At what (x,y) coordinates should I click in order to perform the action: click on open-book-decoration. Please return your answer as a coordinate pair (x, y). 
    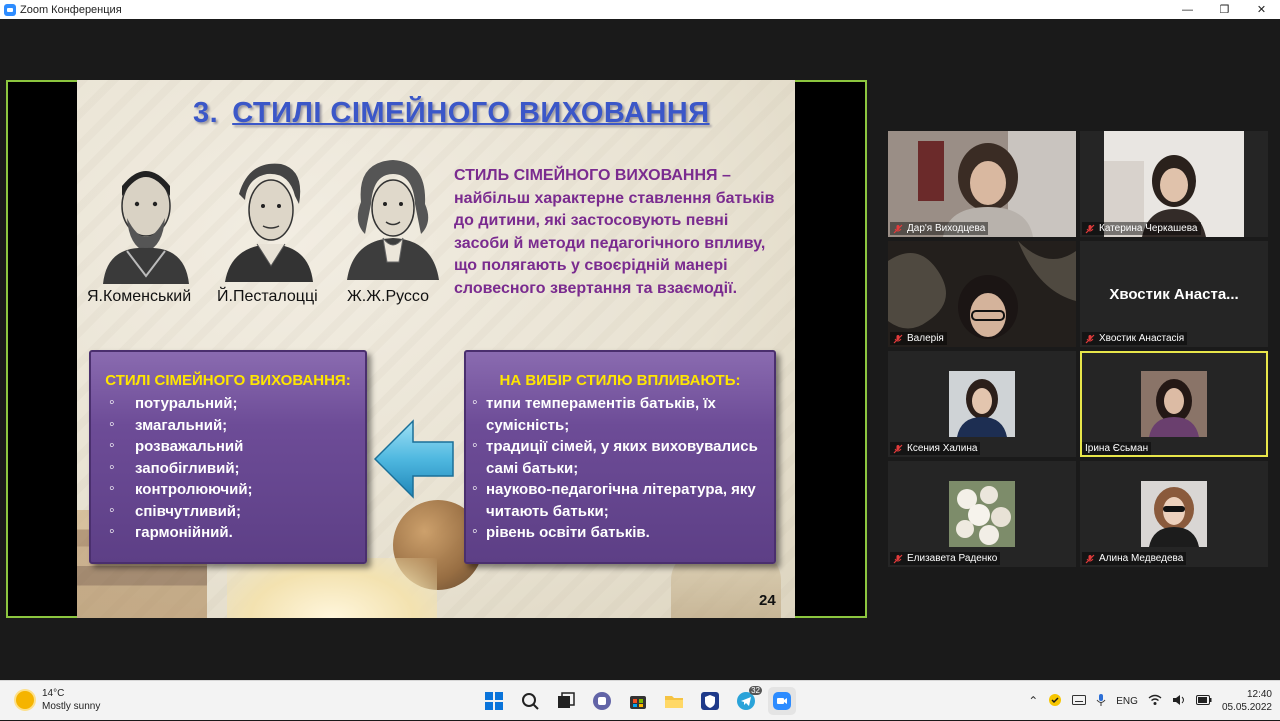
    Looking at the image, I should click on (332, 588).